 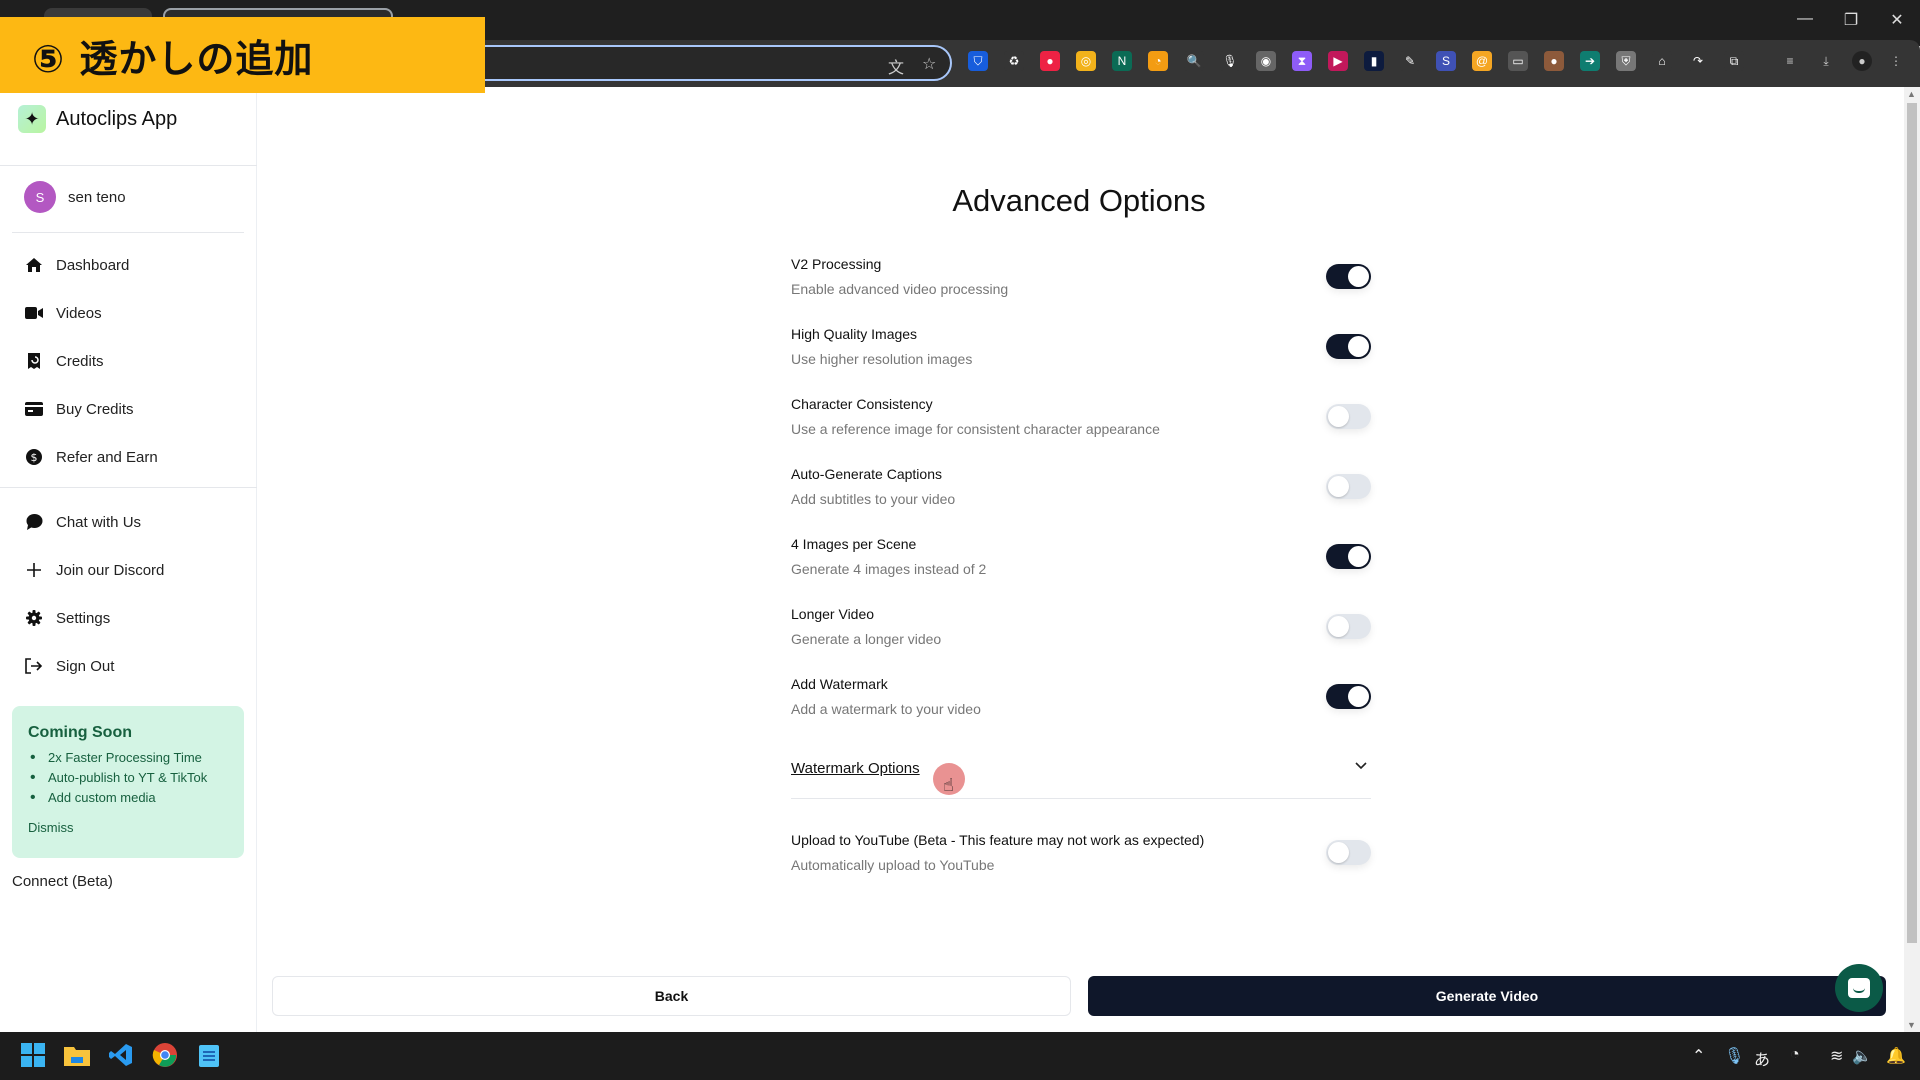 What do you see at coordinates (1446, 61) in the screenshot?
I see `s-box-extension-icon: S` at bounding box center [1446, 61].